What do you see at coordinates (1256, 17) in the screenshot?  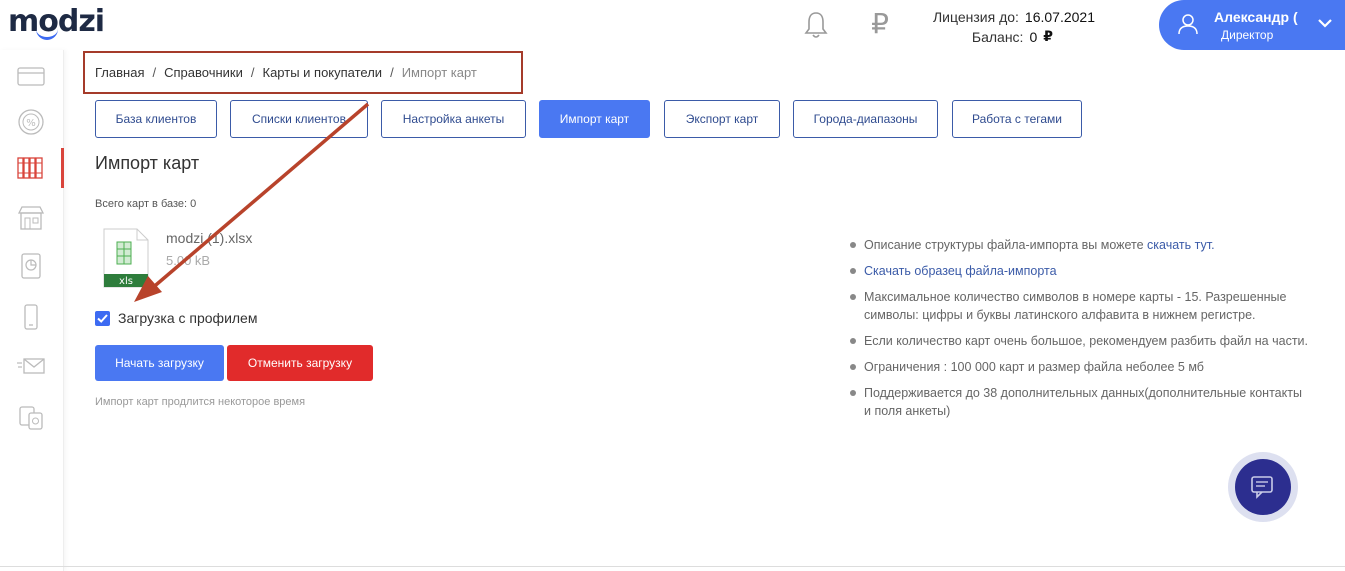 I see `user-name: Александр (` at bounding box center [1256, 17].